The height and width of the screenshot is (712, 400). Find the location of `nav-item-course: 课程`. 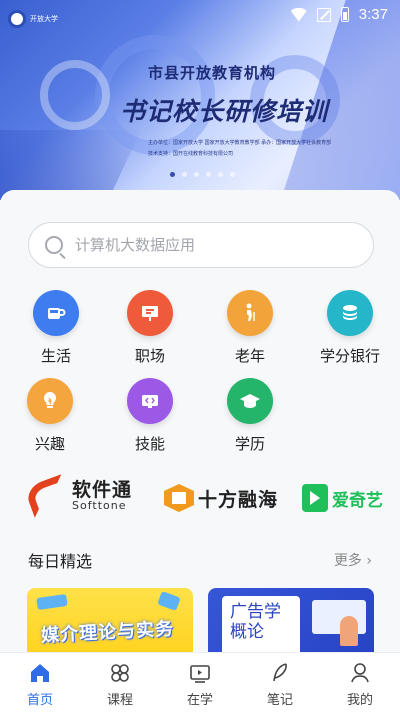

nav-item-course: 课程 is located at coordinates (120, 682).